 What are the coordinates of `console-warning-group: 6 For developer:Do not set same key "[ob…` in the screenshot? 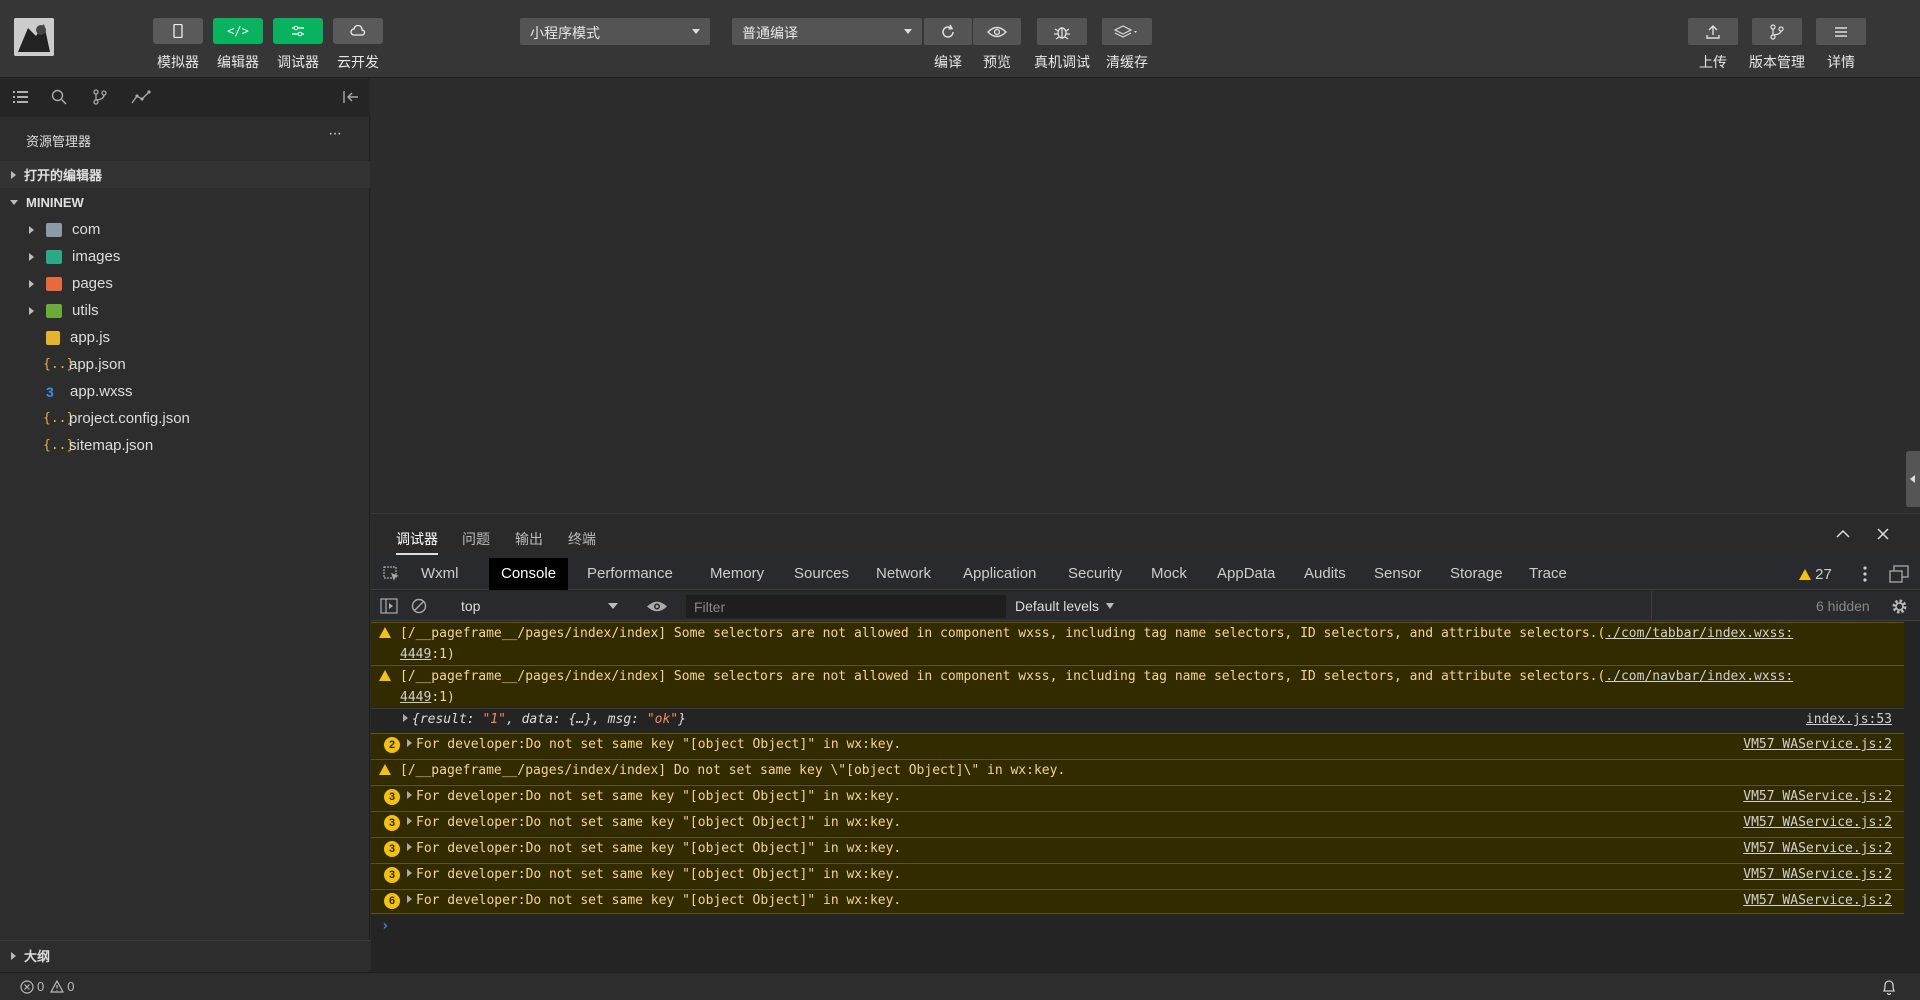 It's located at (1137, 901).